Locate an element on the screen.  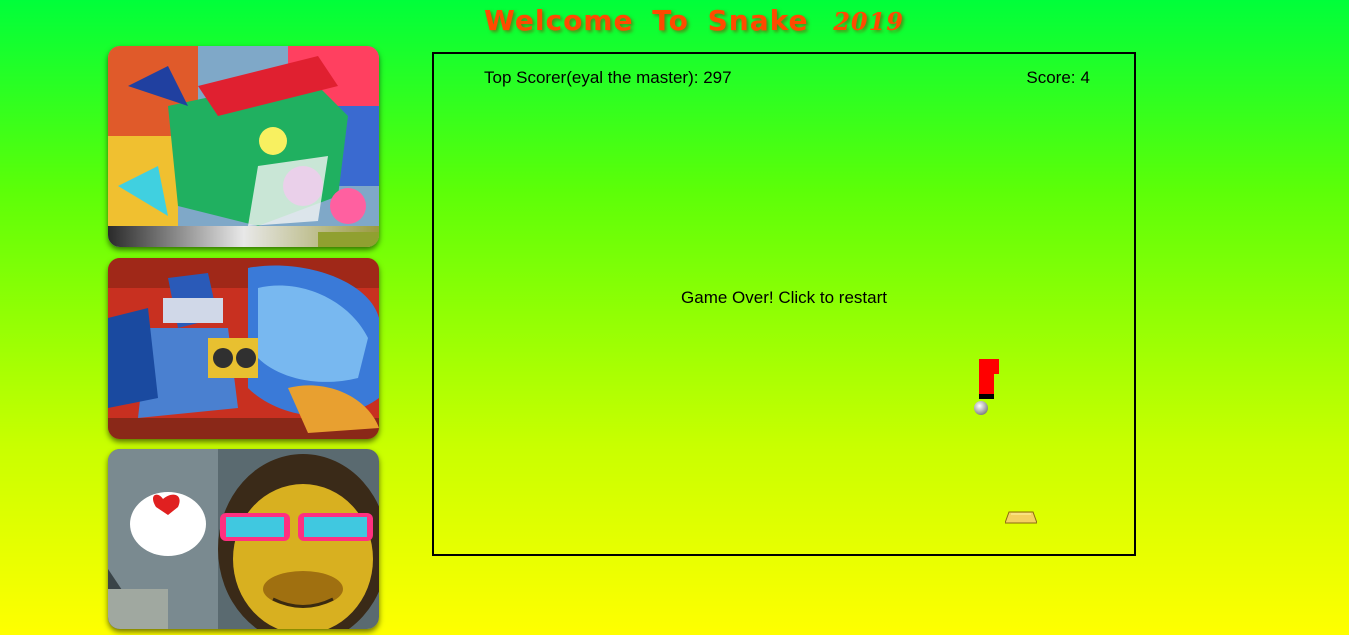
snake-head is located at coordinates (989, 366).